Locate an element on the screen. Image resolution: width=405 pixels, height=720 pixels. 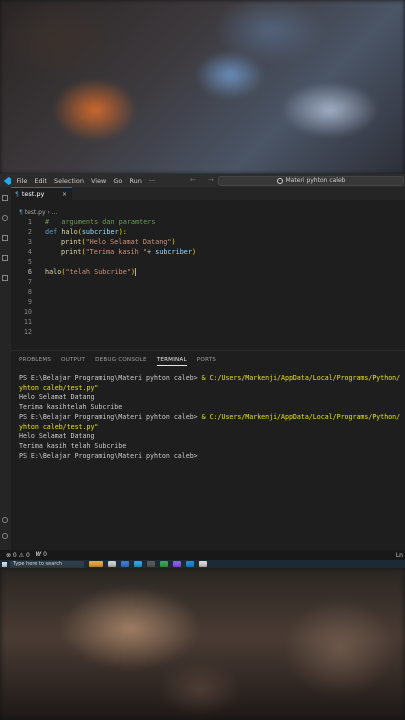
account-icon is located at coordinates (5, 520).